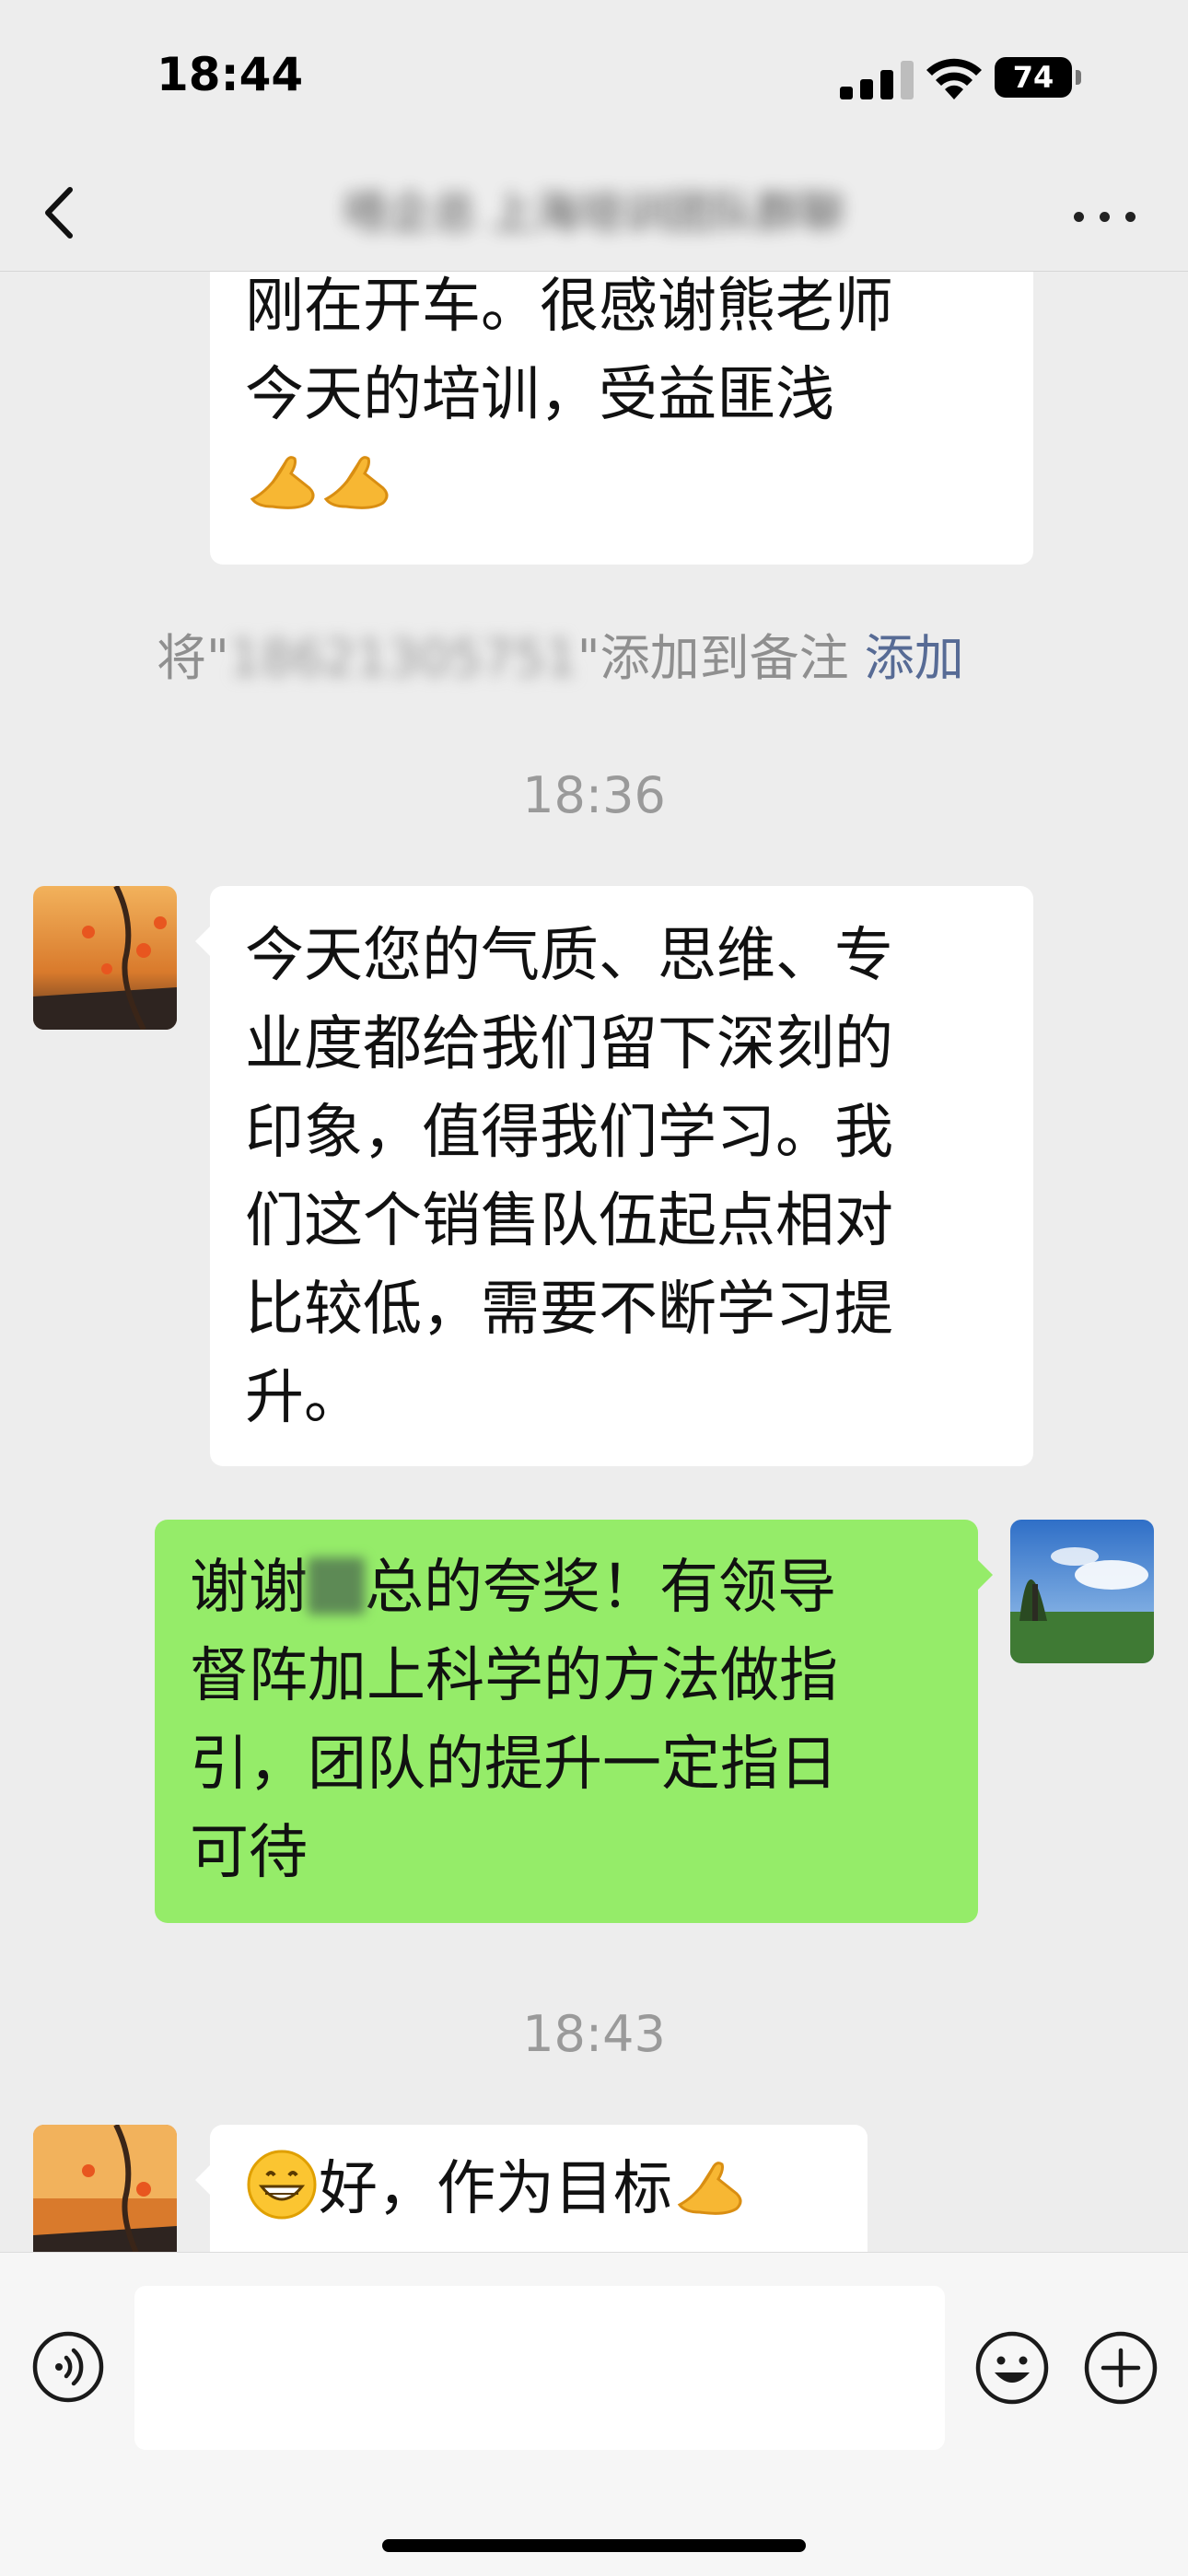 The width and height of the screenshot is (1188, 2576). What do you see at coordinates (63, 213) in the screenshot?
I see `chevron-left-icon` at bounding box center [63, 213].